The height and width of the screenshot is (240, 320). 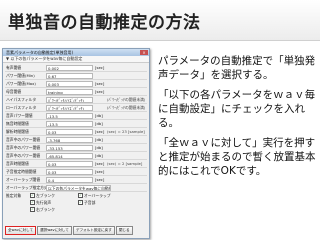 What do you see at coordinates (97, 195) in the screenshot?
I see `checkbox-label: オーバーラップ` at bounding box center [97, 195].